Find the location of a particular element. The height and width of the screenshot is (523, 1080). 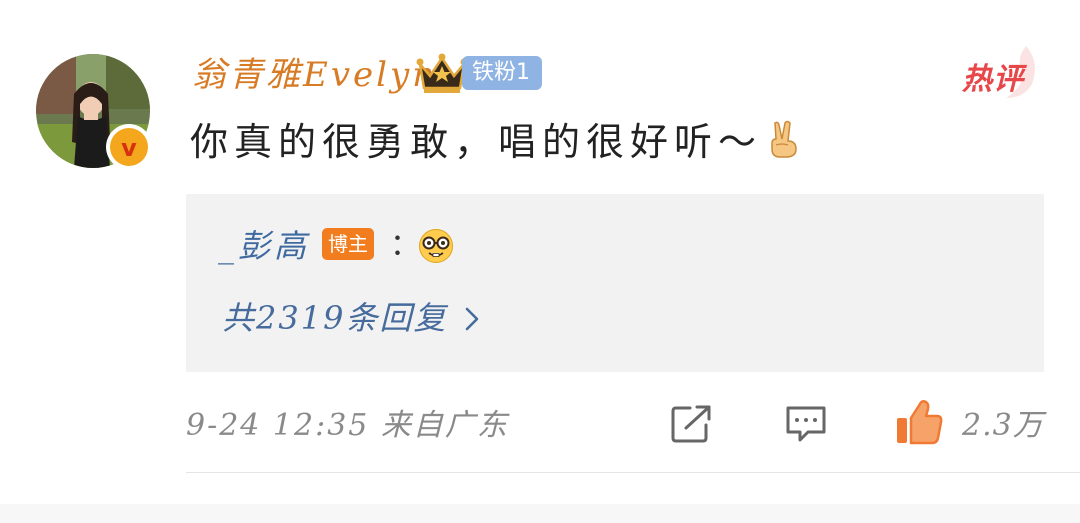

reply-colon: ： is located at coordinates (405, 245).